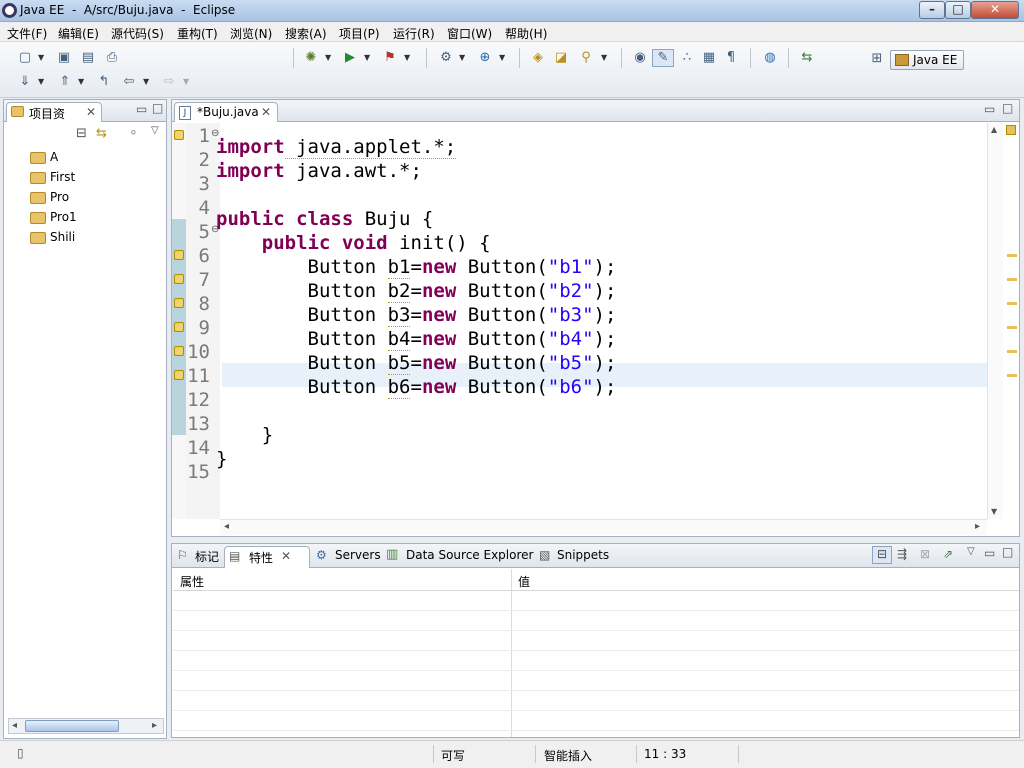 This screenshot has height=768, width=1024. What do you see at coordinates (995, 321) in the screenshot?
I see `vertical-scrollbar: ▲ ▼` at bounding box center [995, 321].